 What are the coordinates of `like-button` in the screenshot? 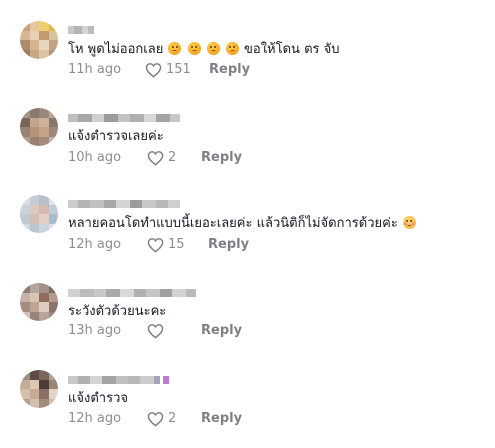 It's located at (157, 331).